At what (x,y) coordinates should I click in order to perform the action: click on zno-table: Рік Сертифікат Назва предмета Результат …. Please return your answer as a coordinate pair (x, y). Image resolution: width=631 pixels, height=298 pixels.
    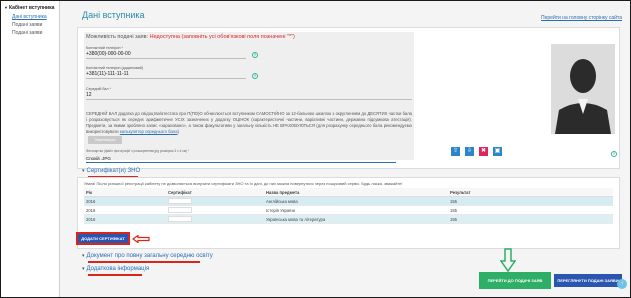
    Looking at the image, I should click on (348, 206).